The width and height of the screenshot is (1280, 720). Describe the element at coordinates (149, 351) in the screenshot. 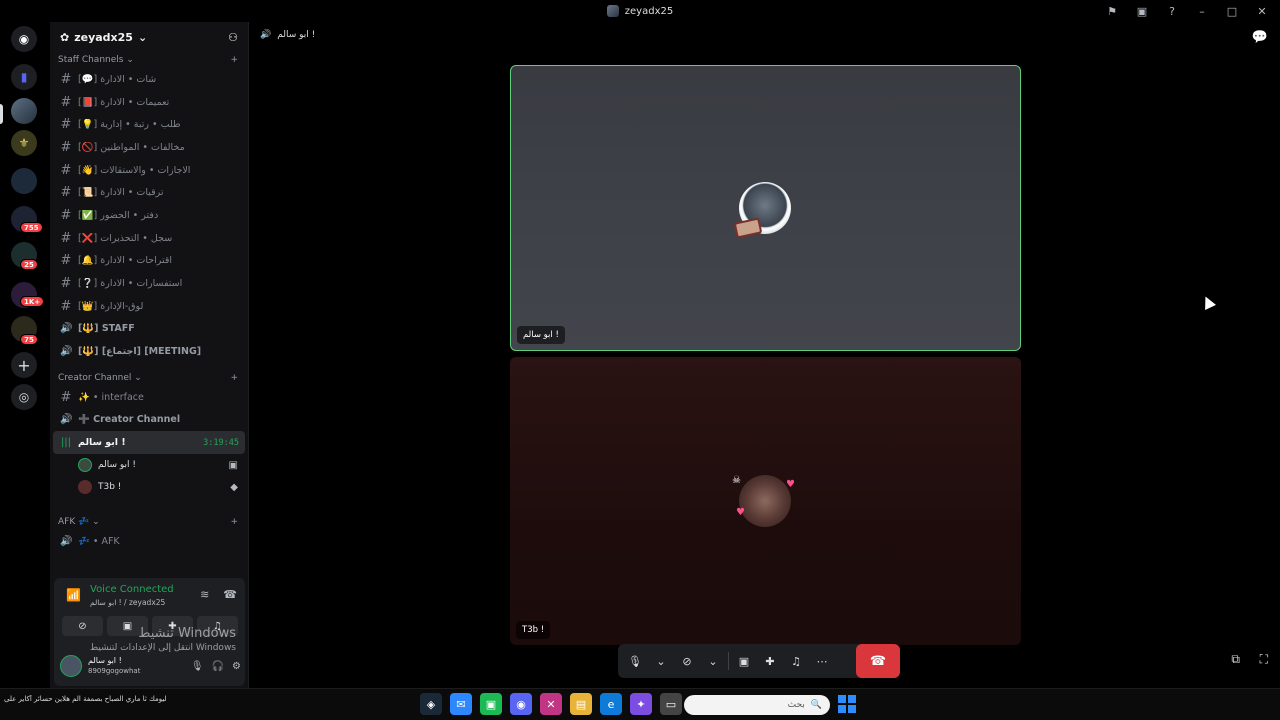

I see `channel-item: 🔊 [🔱] [اجتماع] [MEETING]` at that location.